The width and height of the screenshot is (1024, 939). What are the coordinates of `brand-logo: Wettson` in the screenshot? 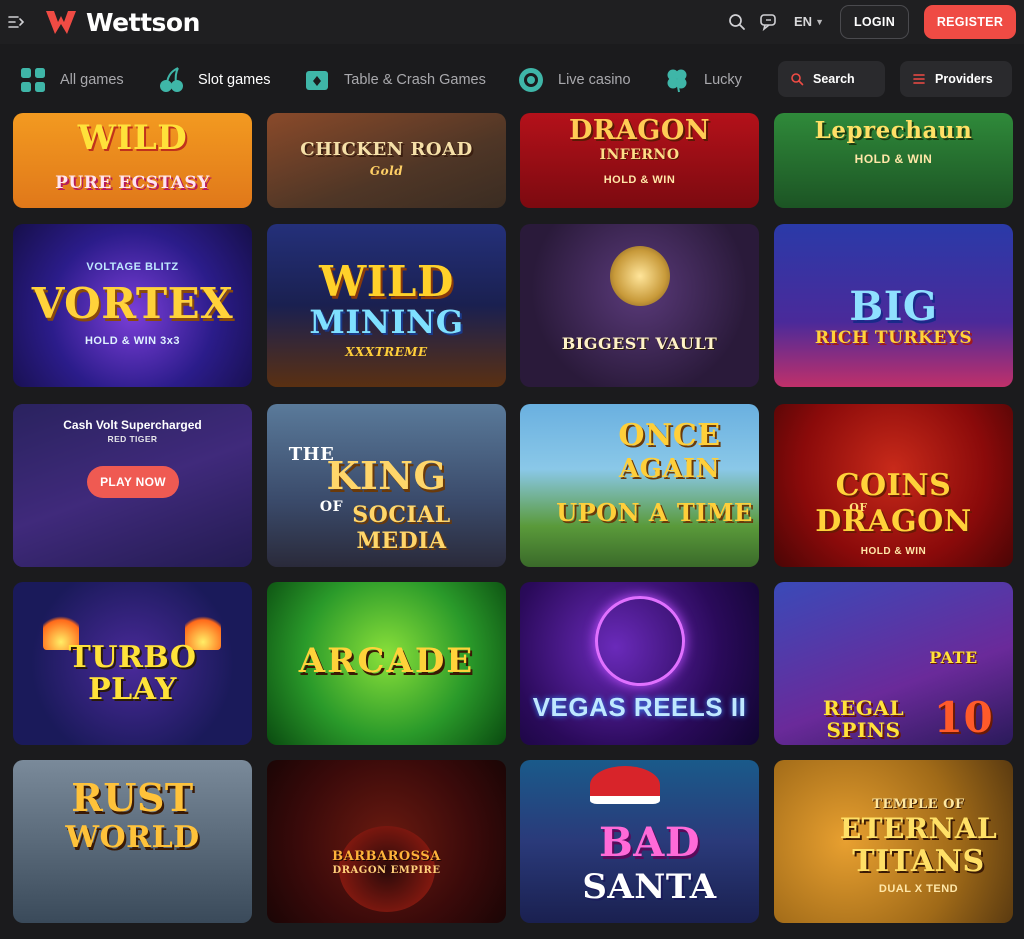 It's located at (122, 22).